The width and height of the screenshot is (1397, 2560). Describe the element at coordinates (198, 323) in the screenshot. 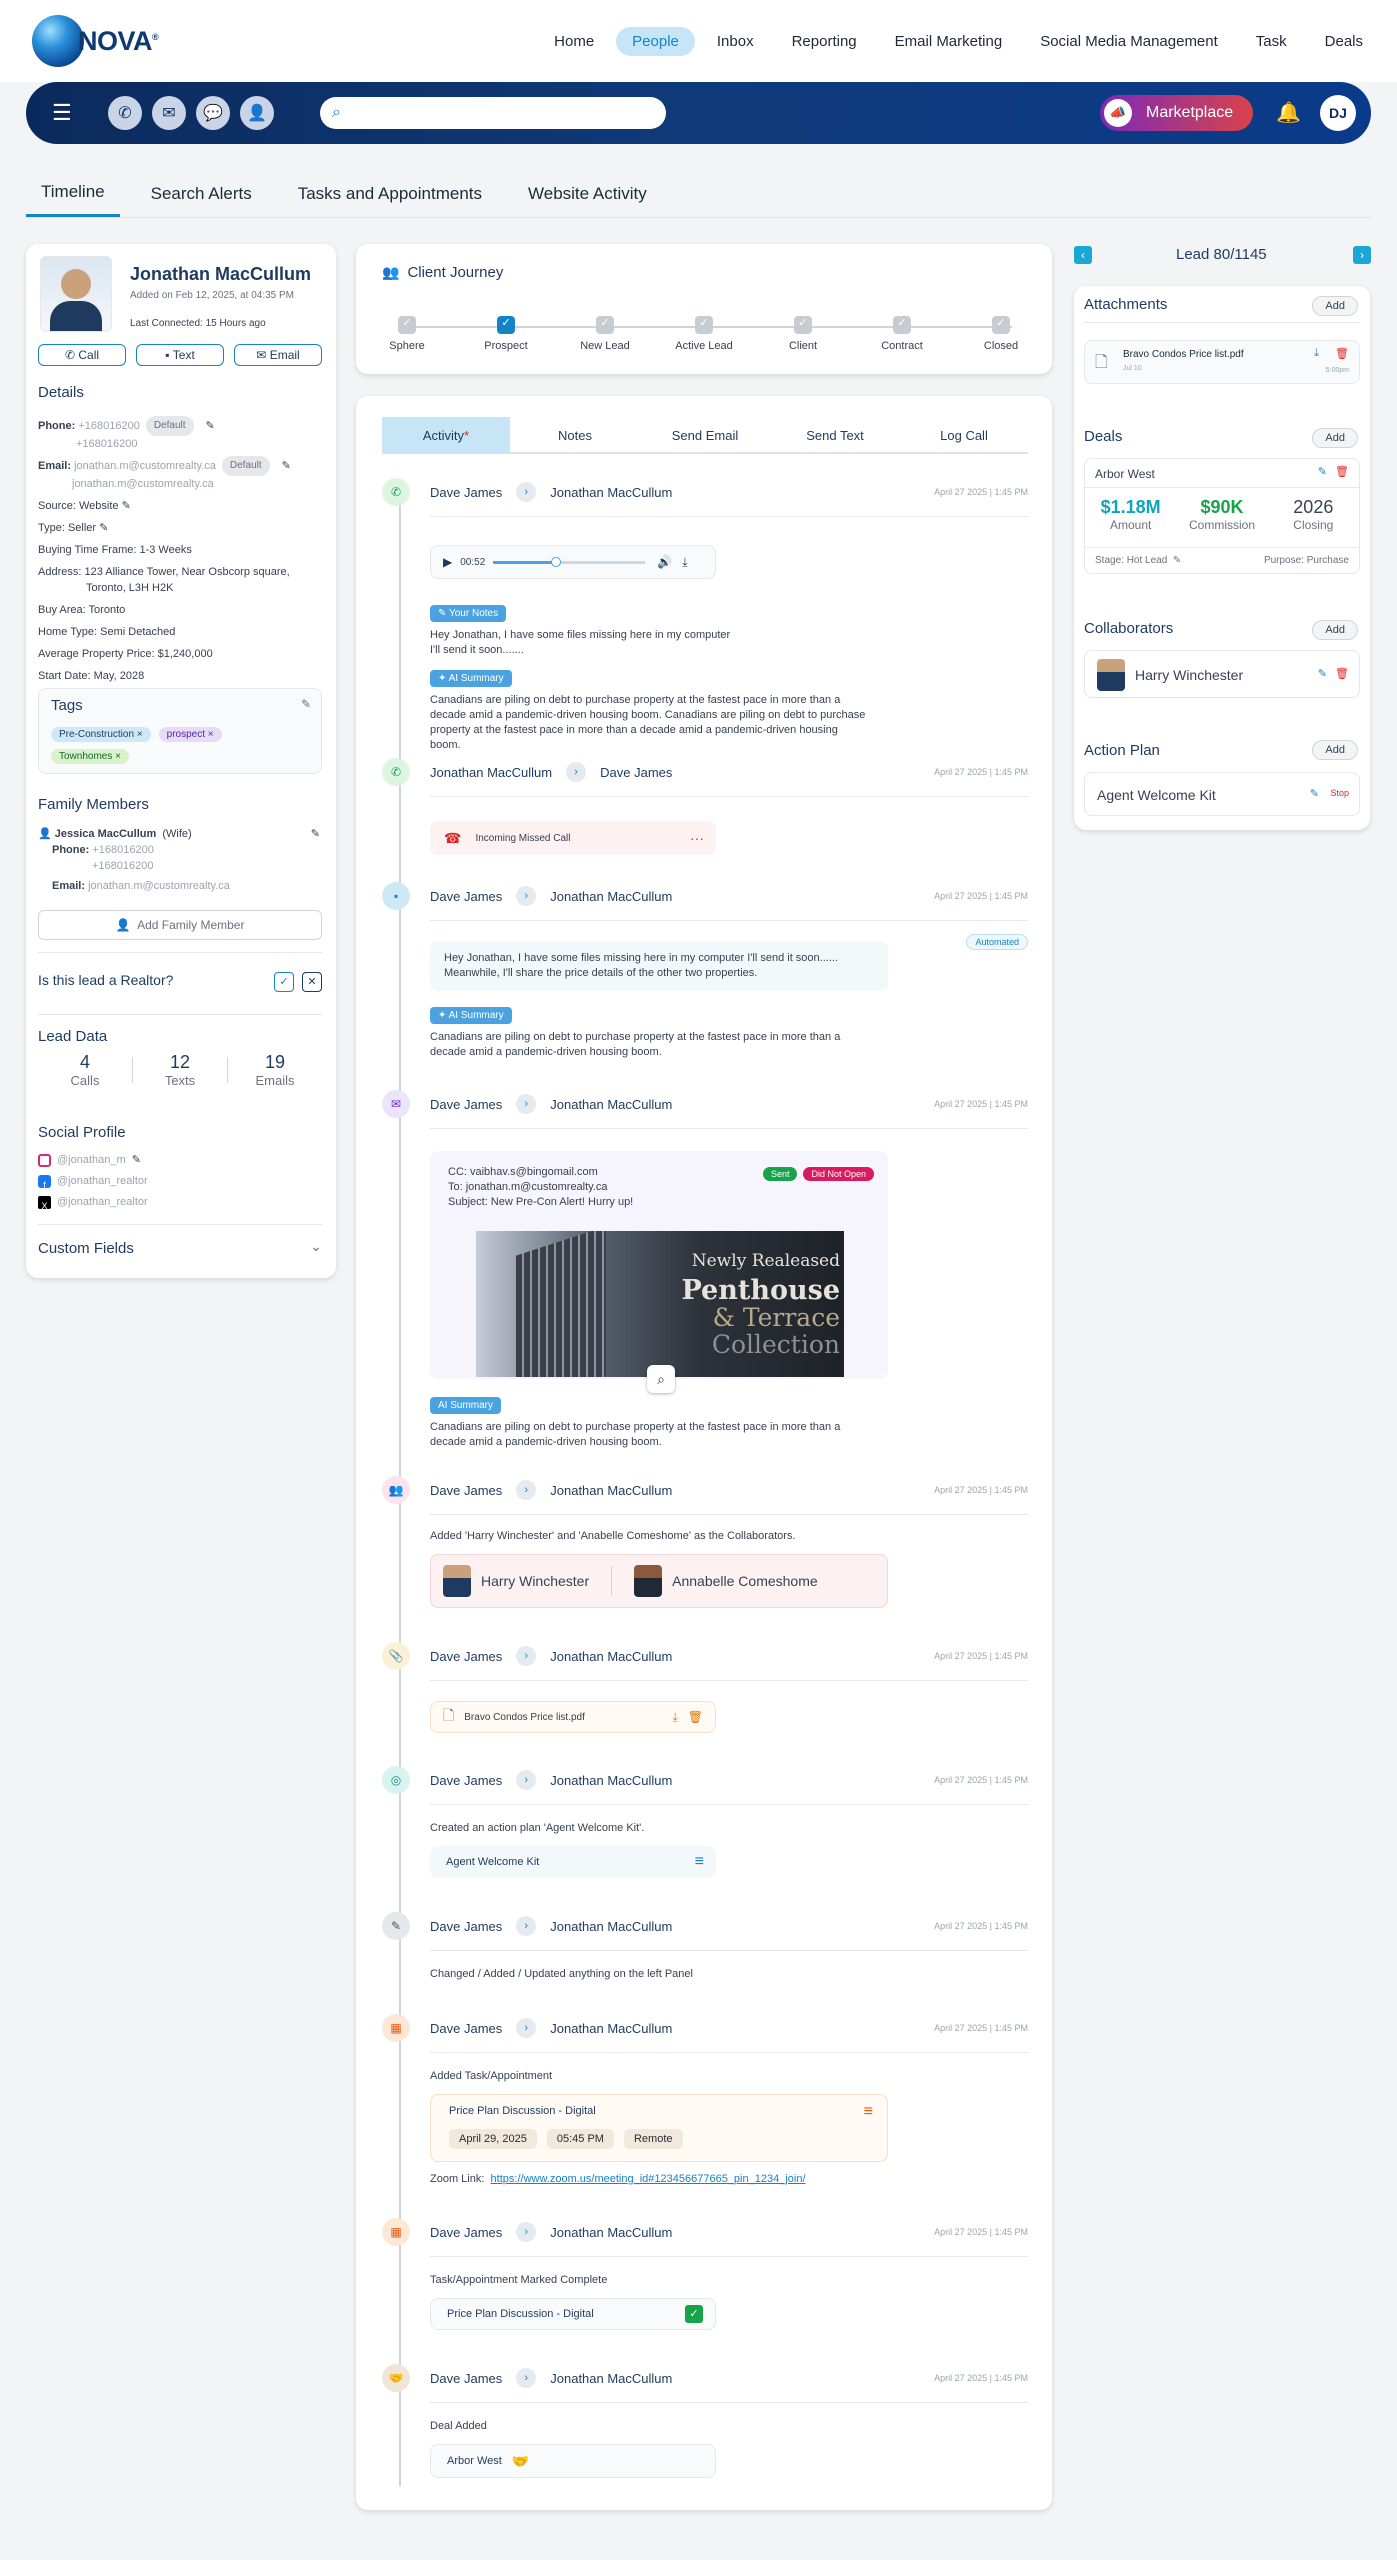

I see `last-connected: Last Connected: 15 Hours ago` at that location.